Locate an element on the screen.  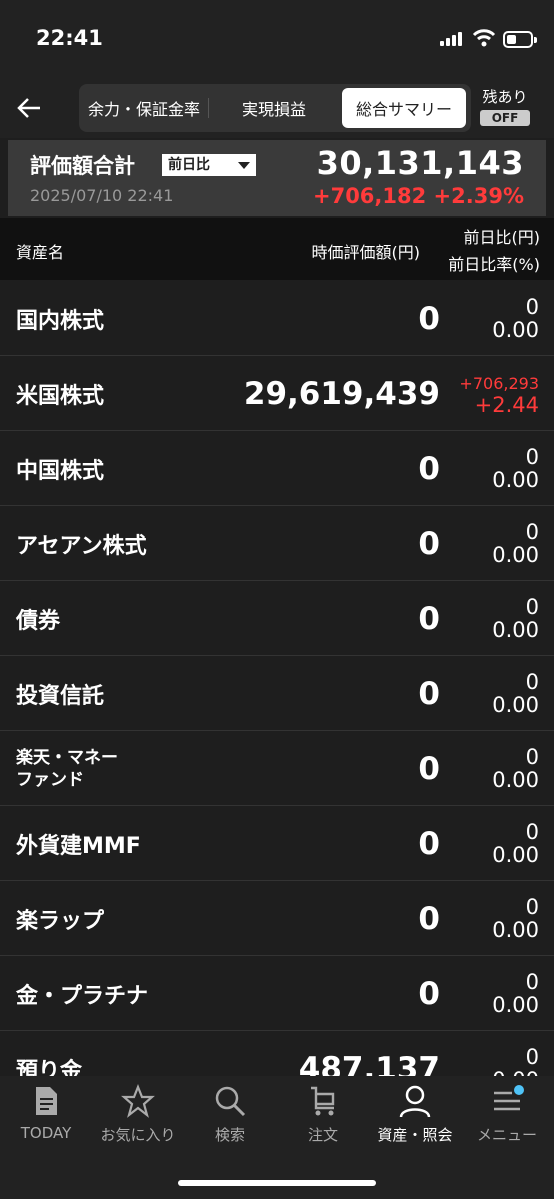
tab-today: TODAY is located at coordinates (46, 1113).